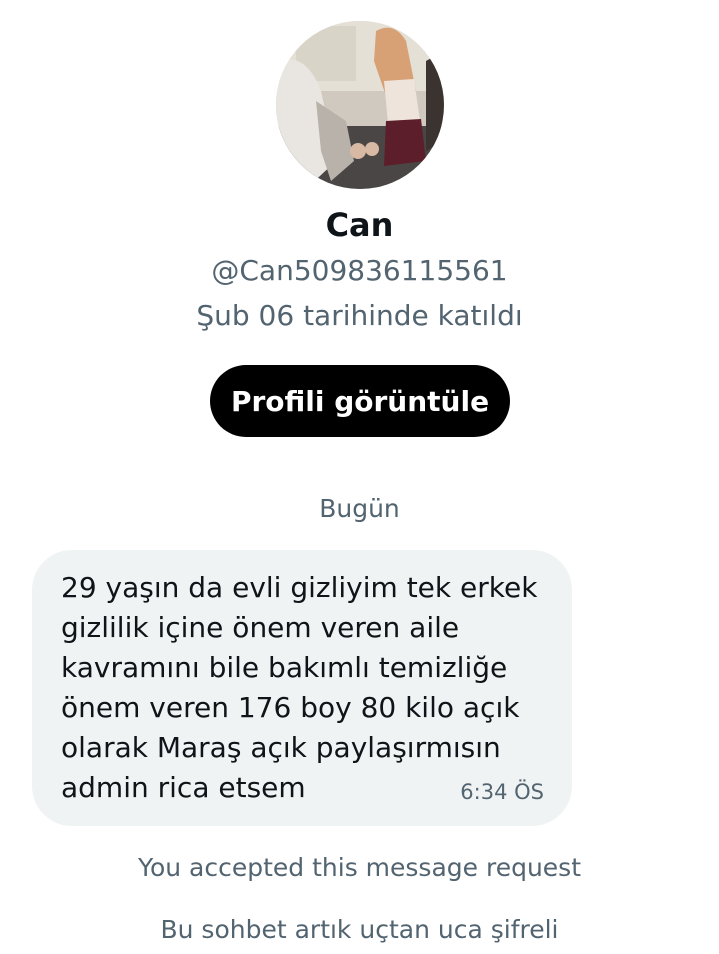 The height and width of the screenshot is (954, 719). What do you see at coordinates (359, 225) in the screenshot?
I see `profile-name: Can` at bounding box center [359, 225].